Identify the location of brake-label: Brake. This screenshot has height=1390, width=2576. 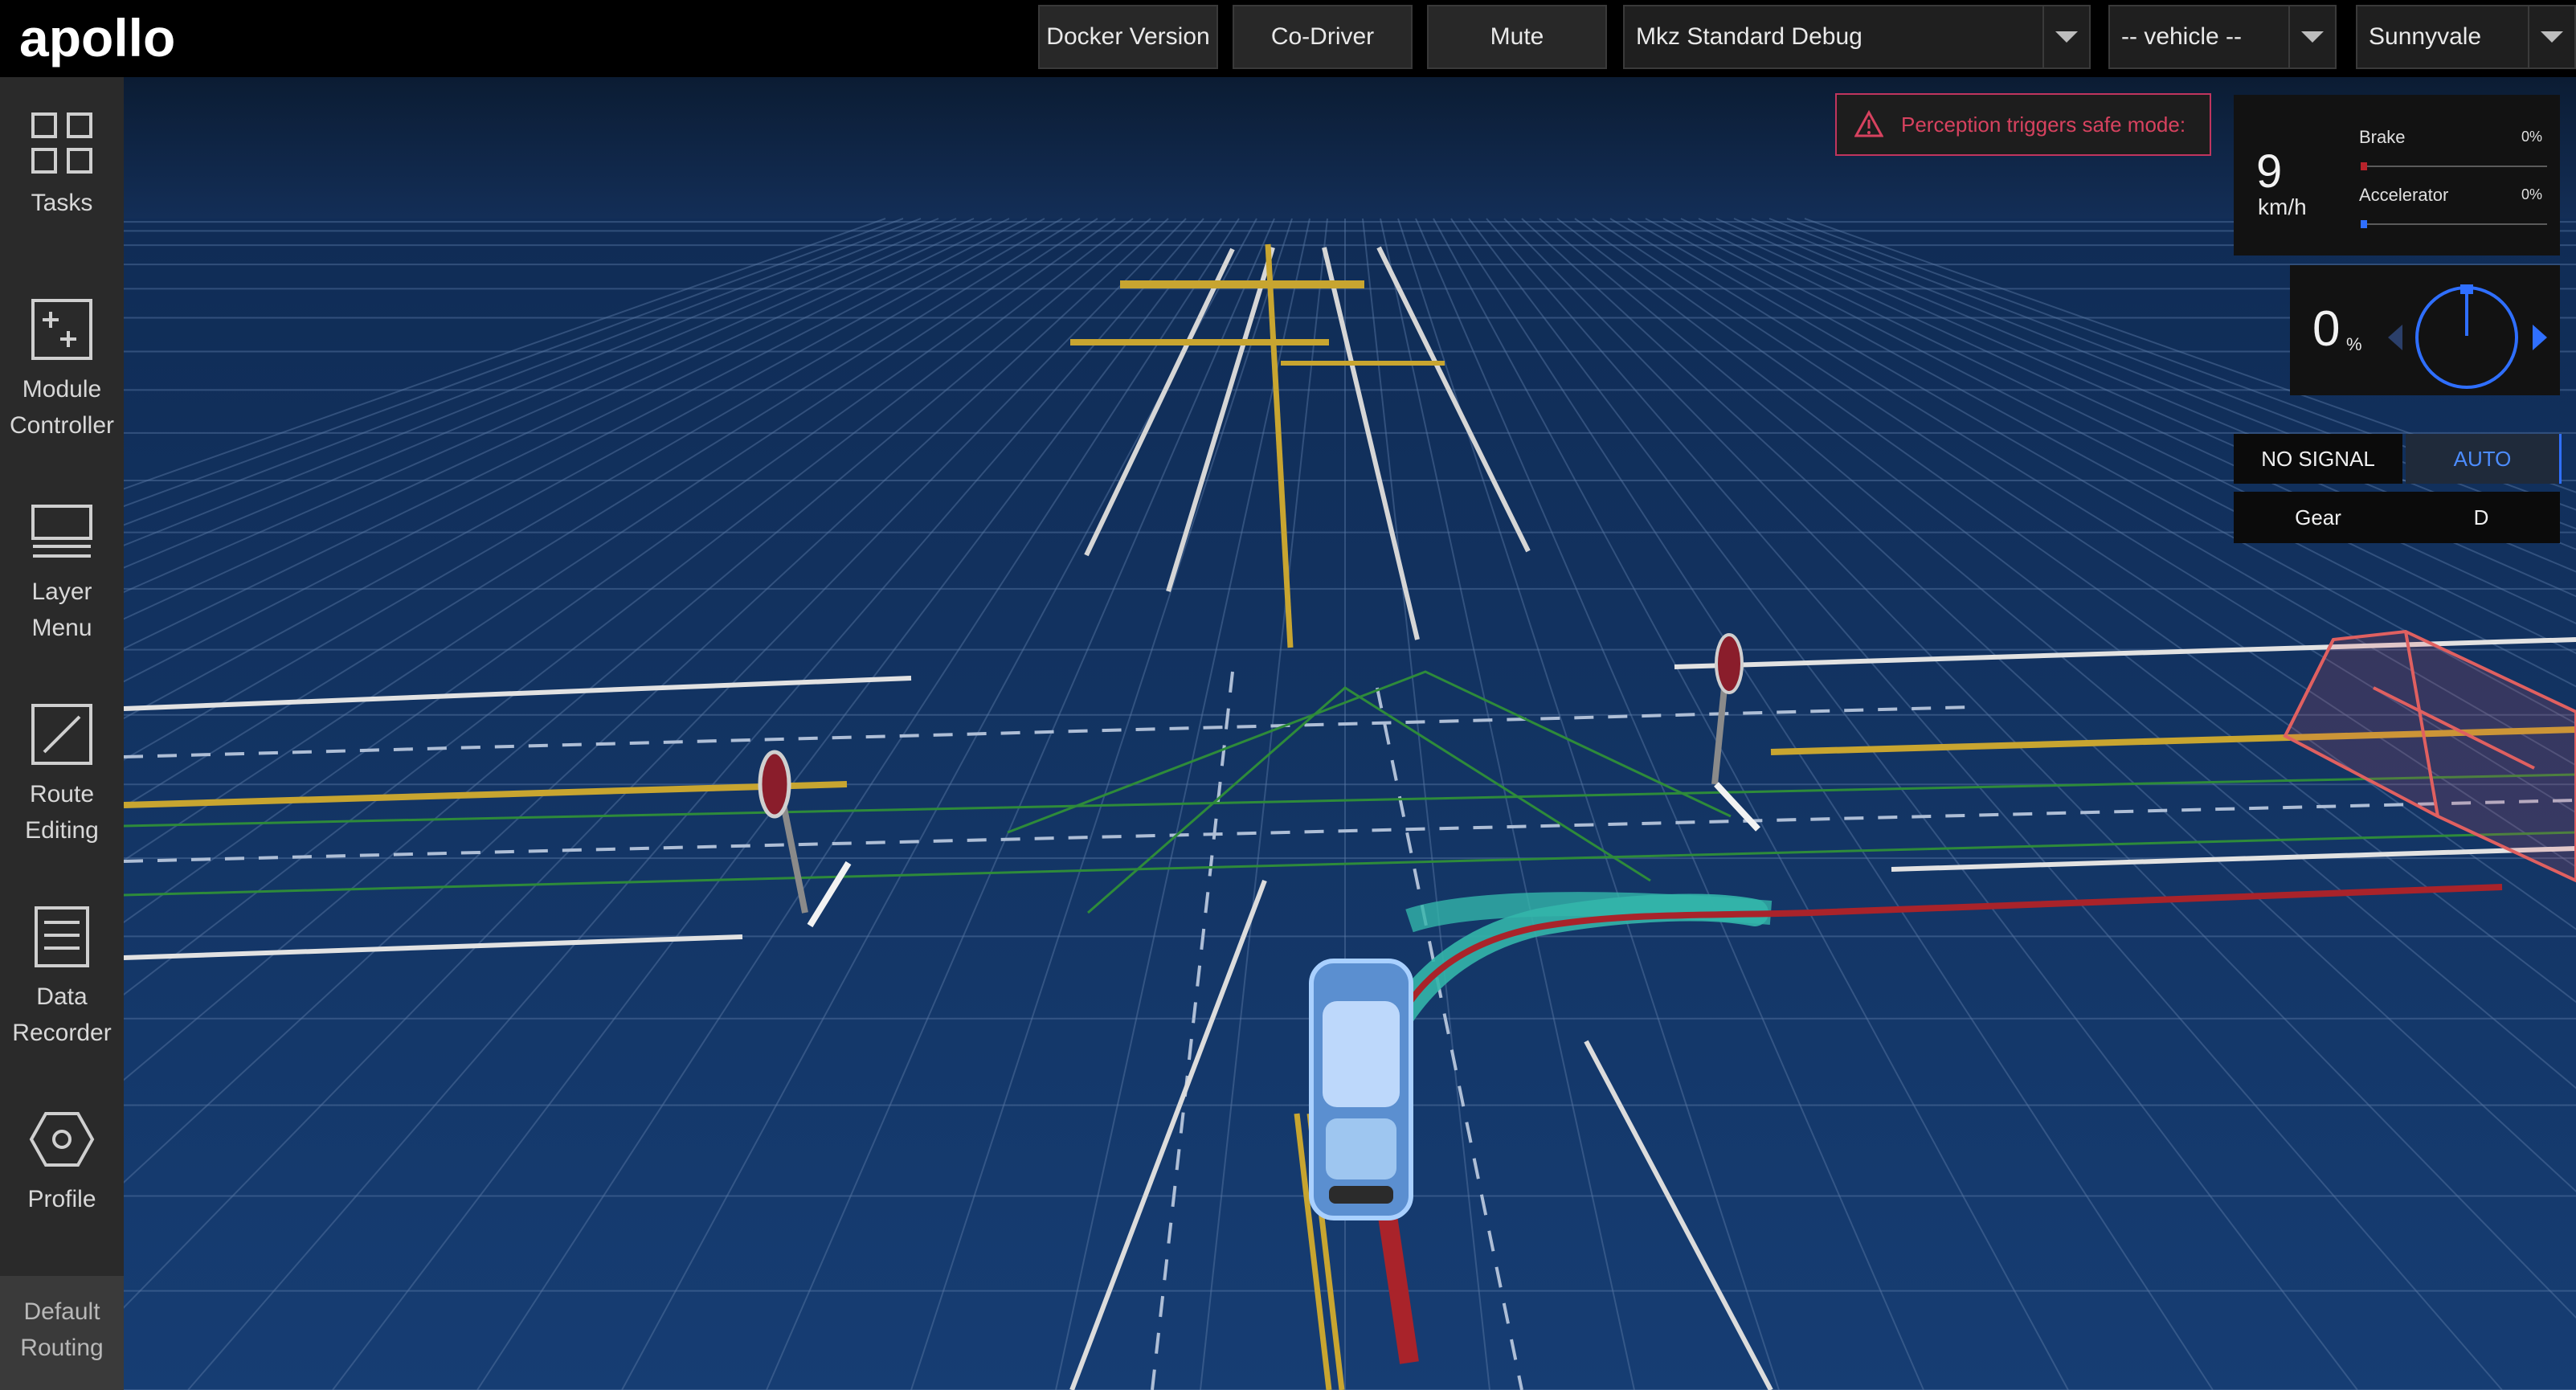
(2383, 137).